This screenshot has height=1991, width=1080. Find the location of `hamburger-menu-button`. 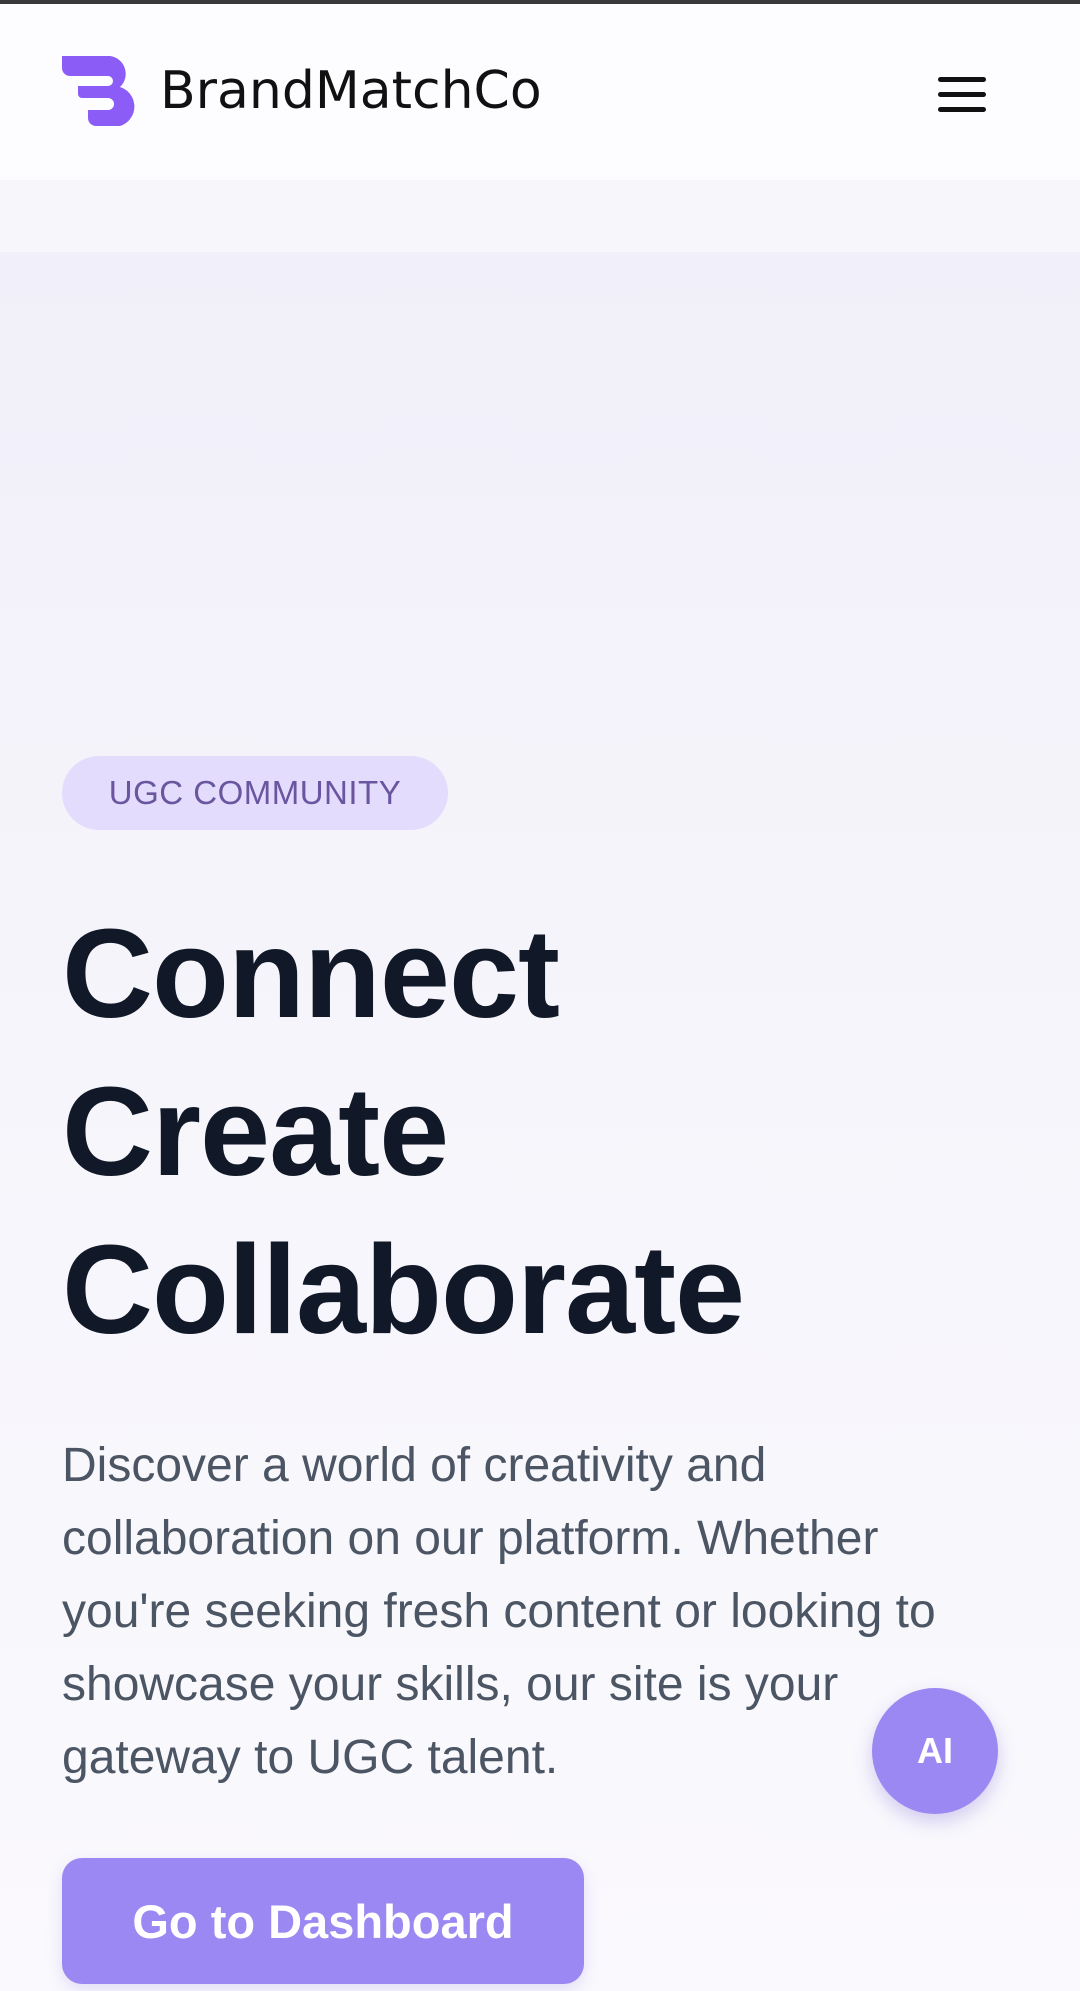

hamburger-menu-button is located at coordinates (962, 94).